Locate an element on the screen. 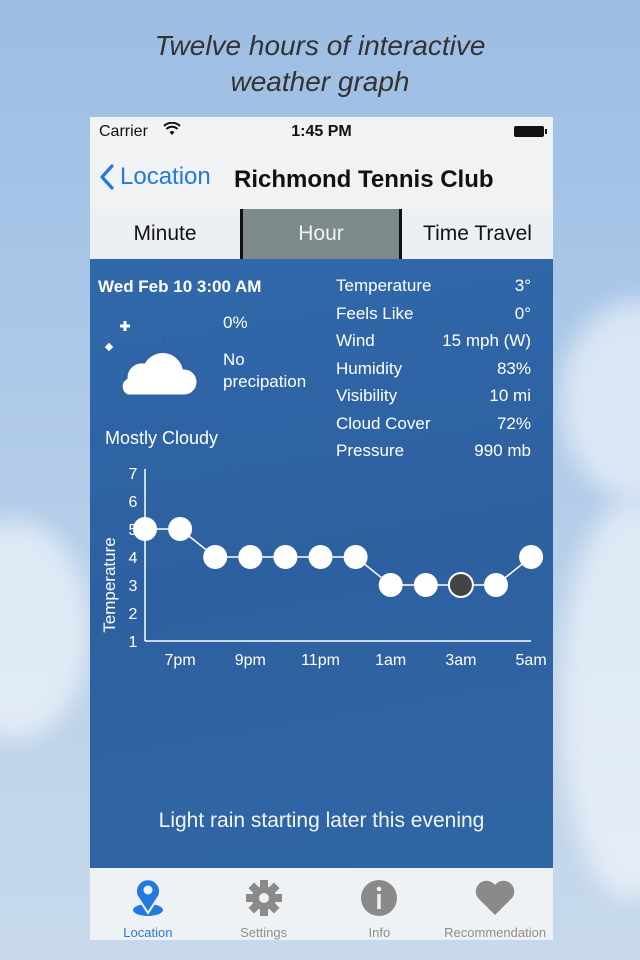 The width and height of the screenshot is (640, 960). stat-label: Temperature is located at coordinates (384, 285).